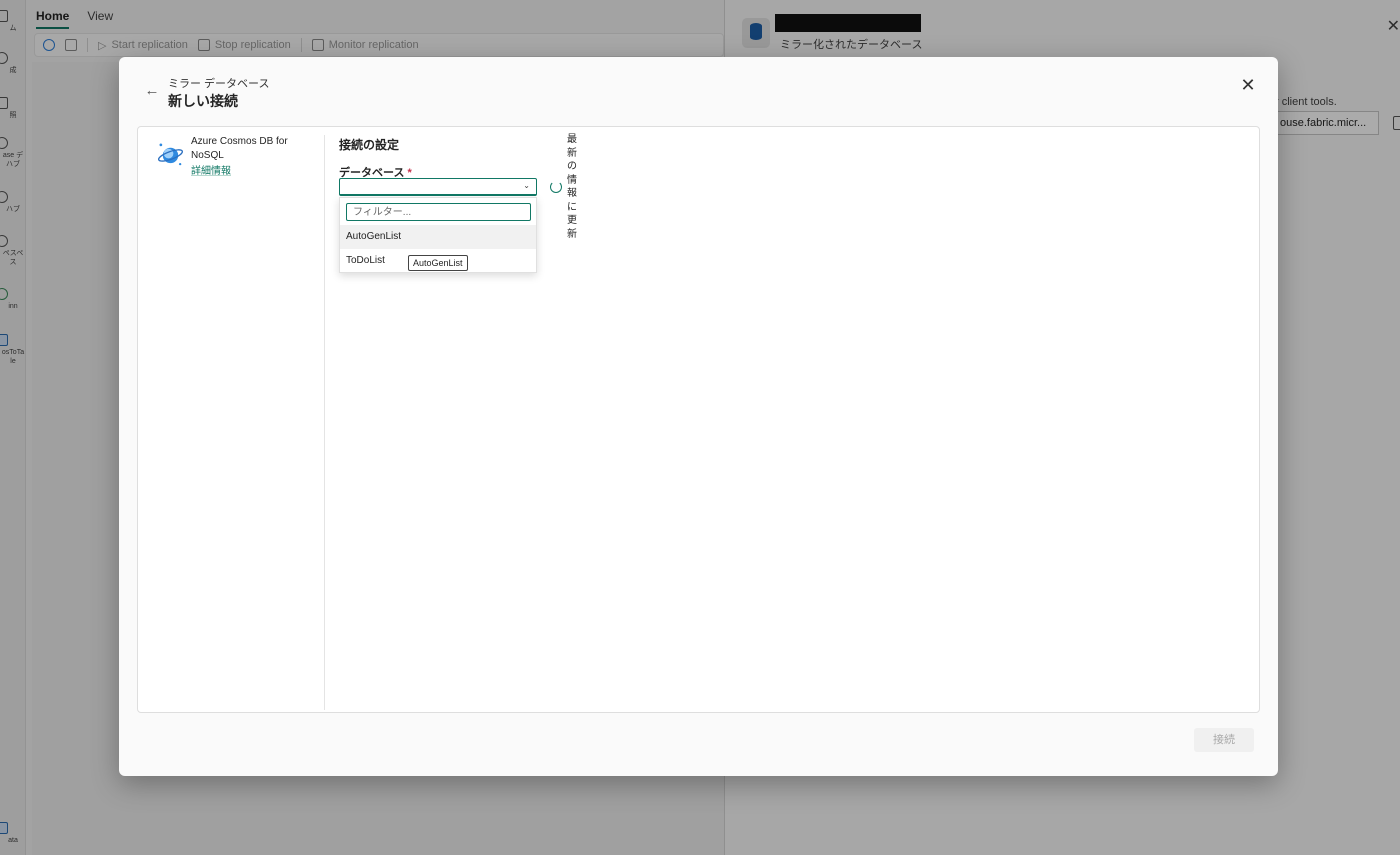 Image resolution: width=1400 pixels, height=855 pixels. I want to click on breadcrumb: ミラー データベース, so click(219, 84).